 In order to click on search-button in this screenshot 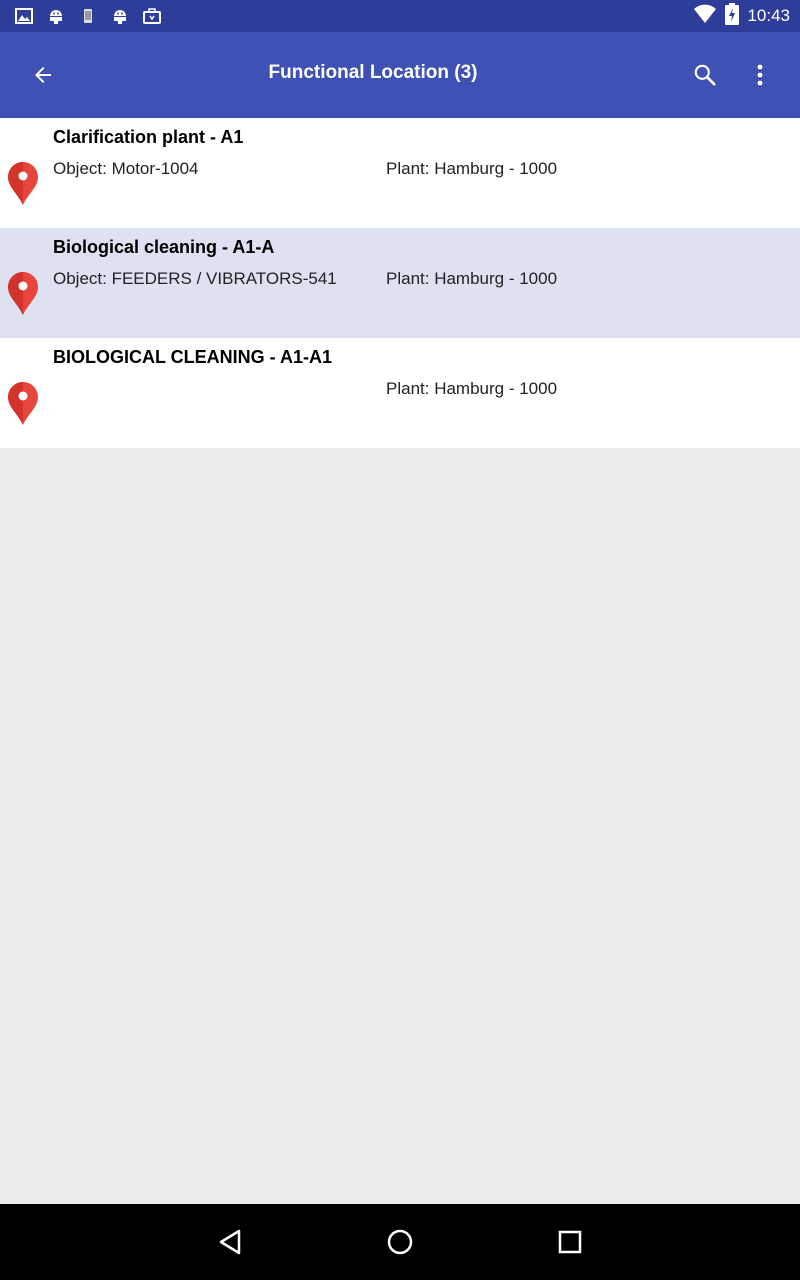, I will do `click(705, 75)`.